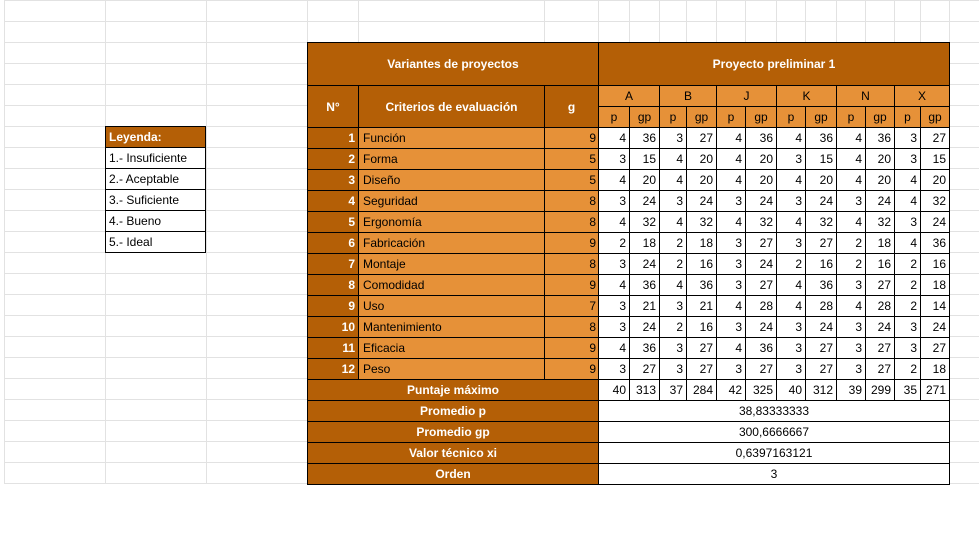 This screenshot has width=979, height=537. I want to click on legend-item: 4.- Bueno, so click(155, 221).